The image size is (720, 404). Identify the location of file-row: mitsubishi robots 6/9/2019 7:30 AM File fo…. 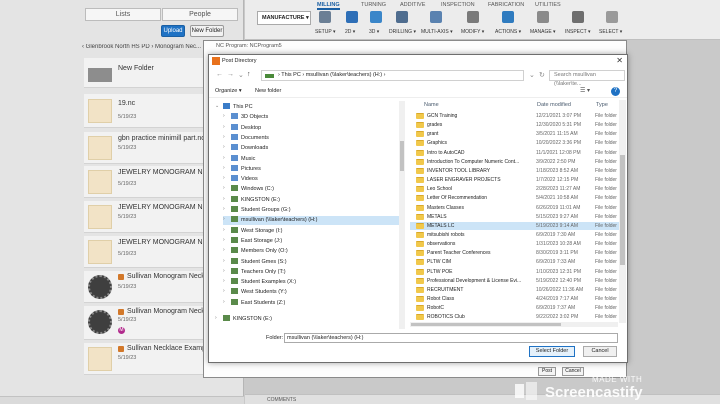
(517, 235).